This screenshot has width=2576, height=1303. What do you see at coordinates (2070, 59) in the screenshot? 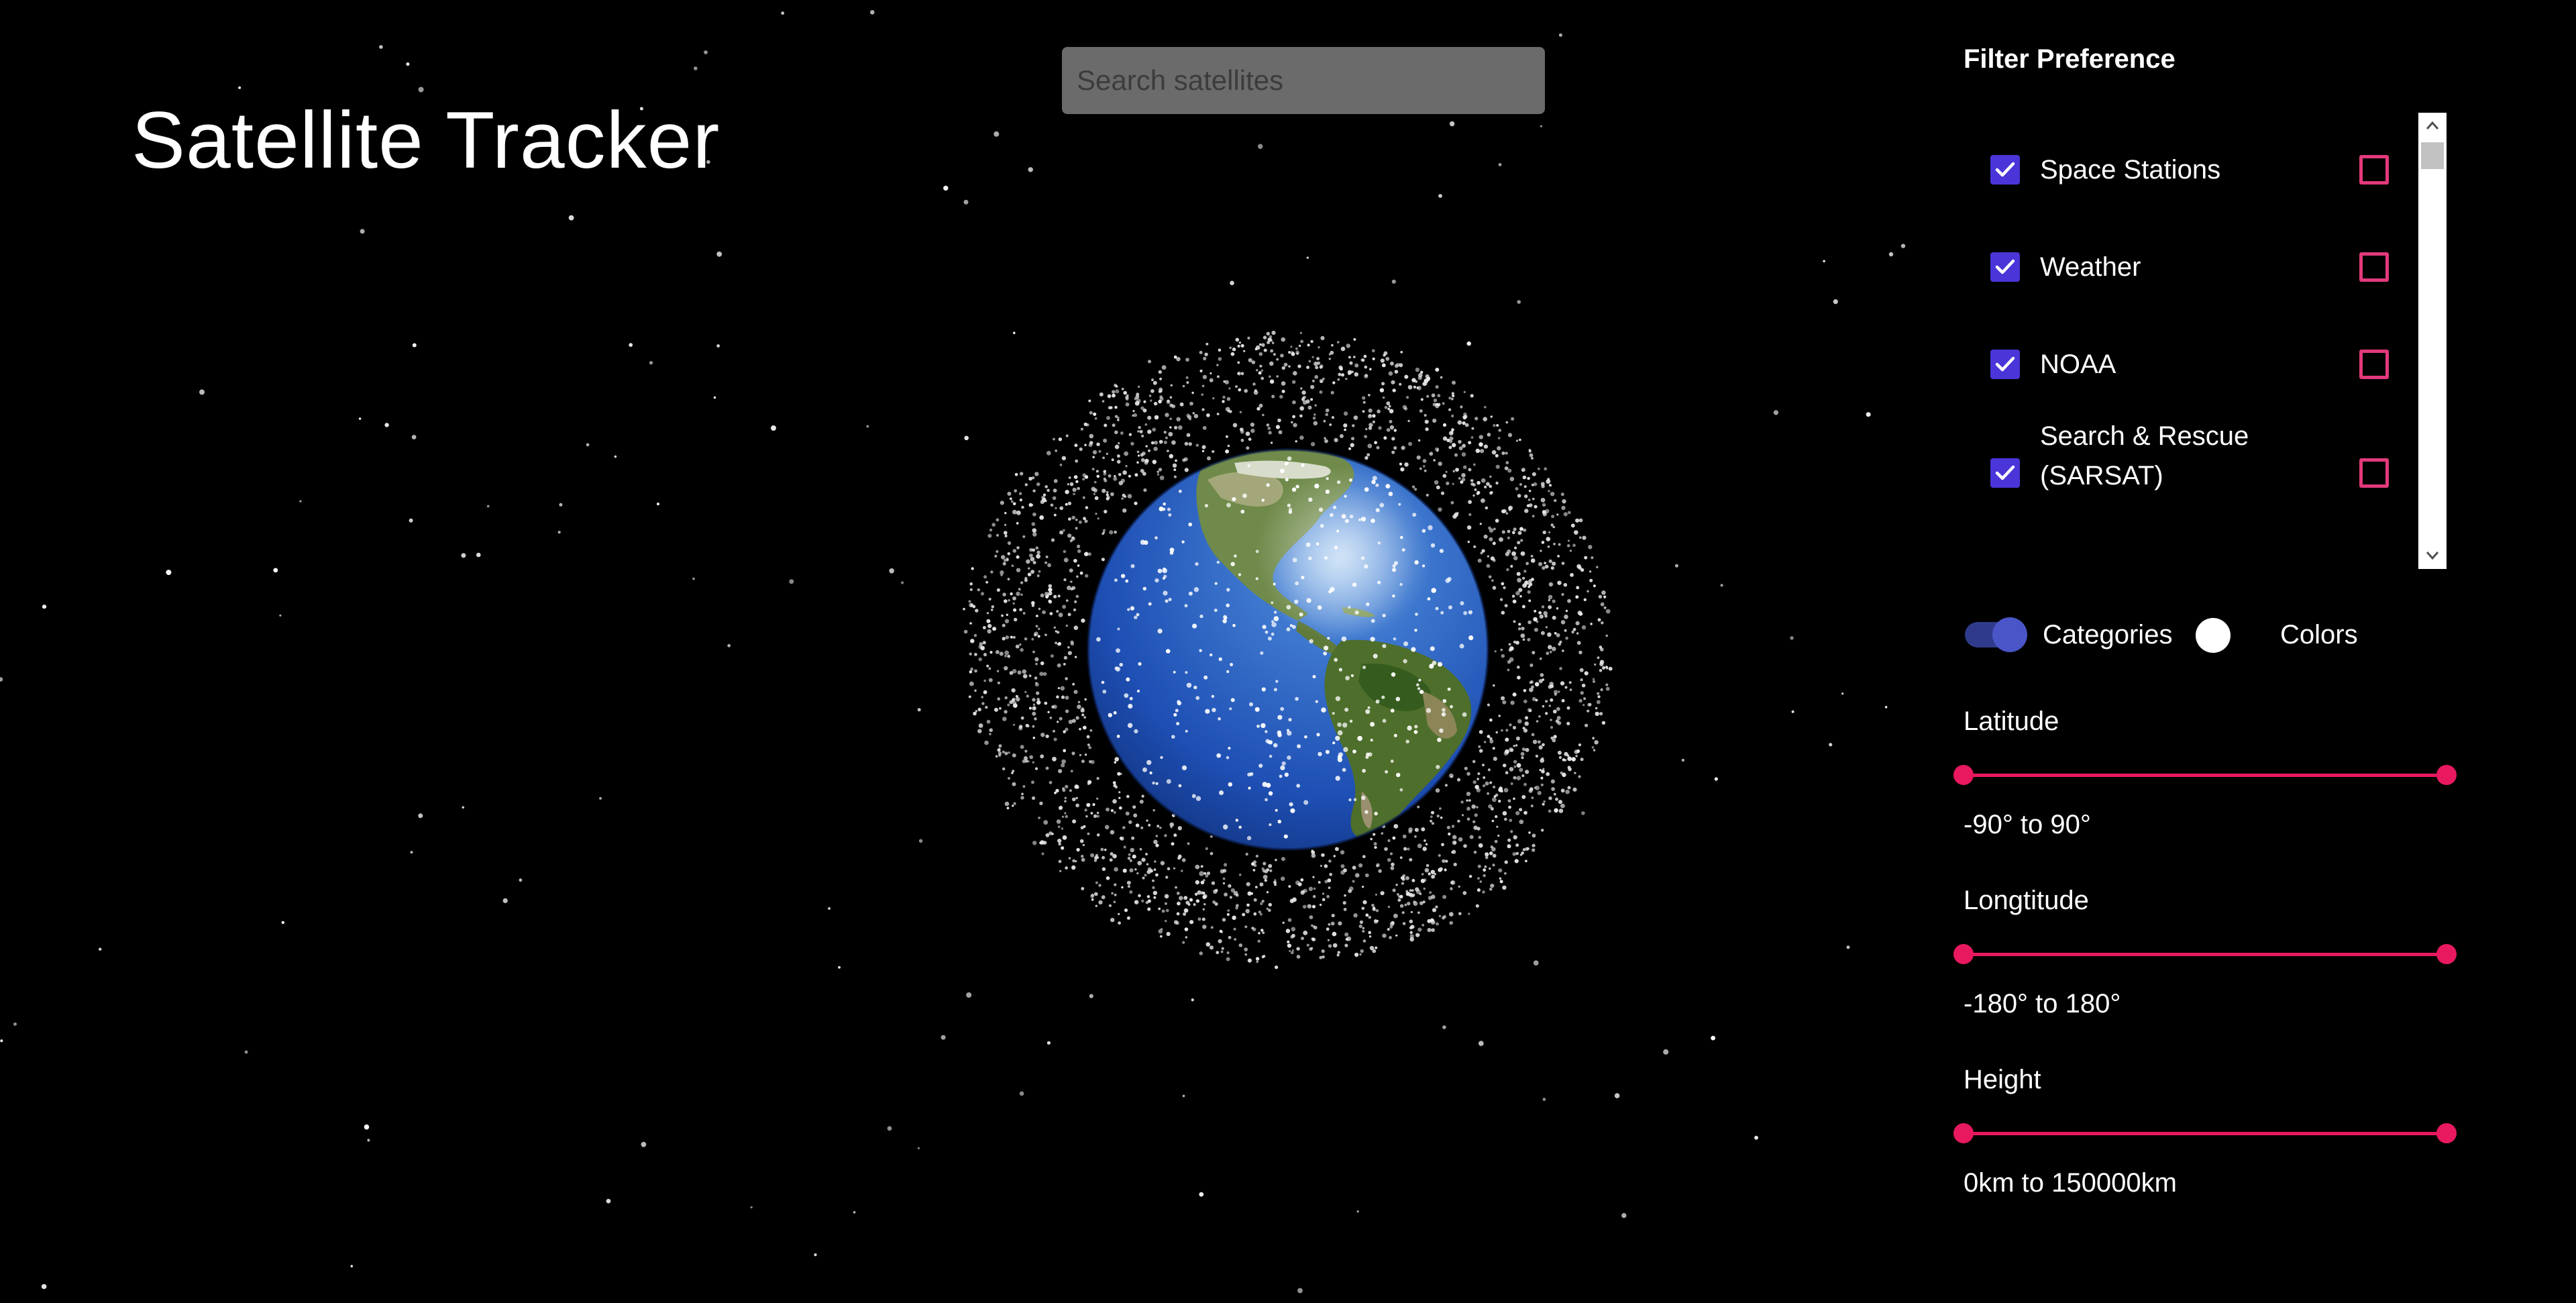
I see `filter-panel-heading: Filter Preference` at bounding box center [2070, 59].